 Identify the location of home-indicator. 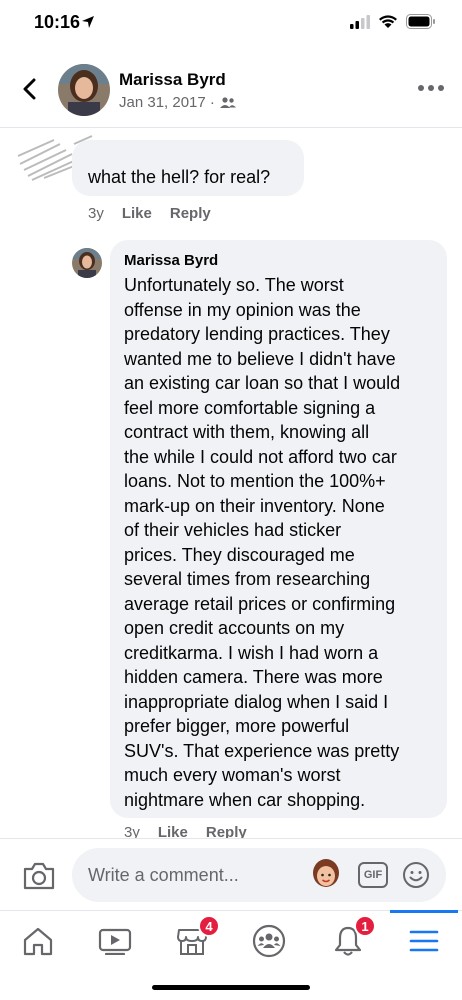
(231, 987).